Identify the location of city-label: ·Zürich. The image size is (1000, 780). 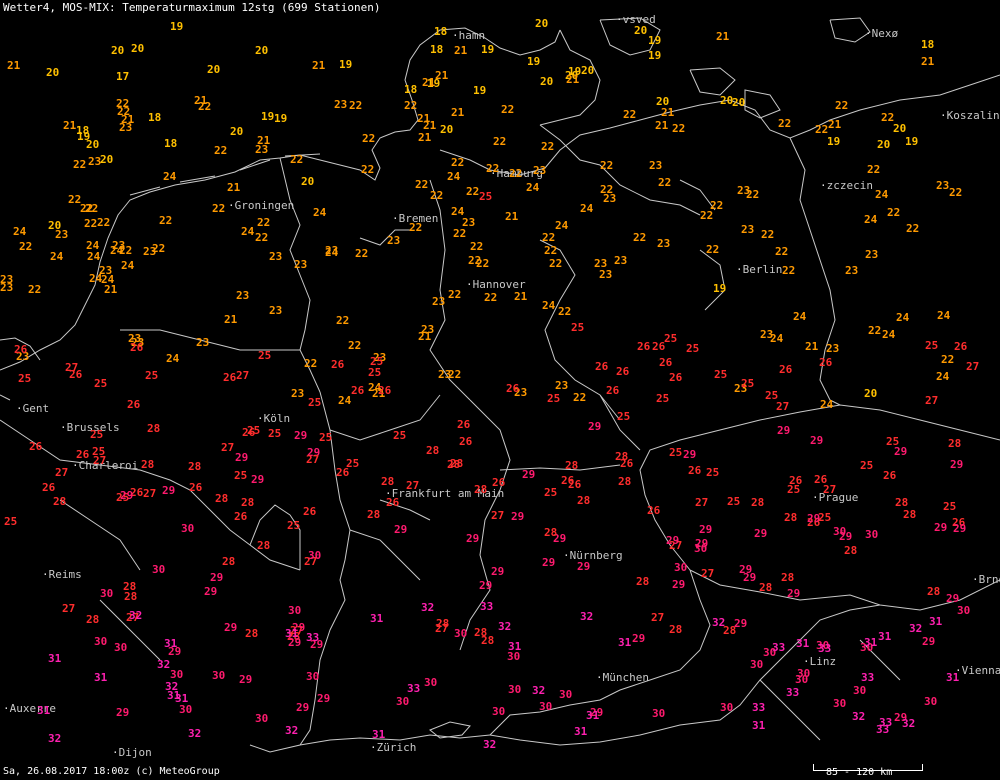
(393, 748).